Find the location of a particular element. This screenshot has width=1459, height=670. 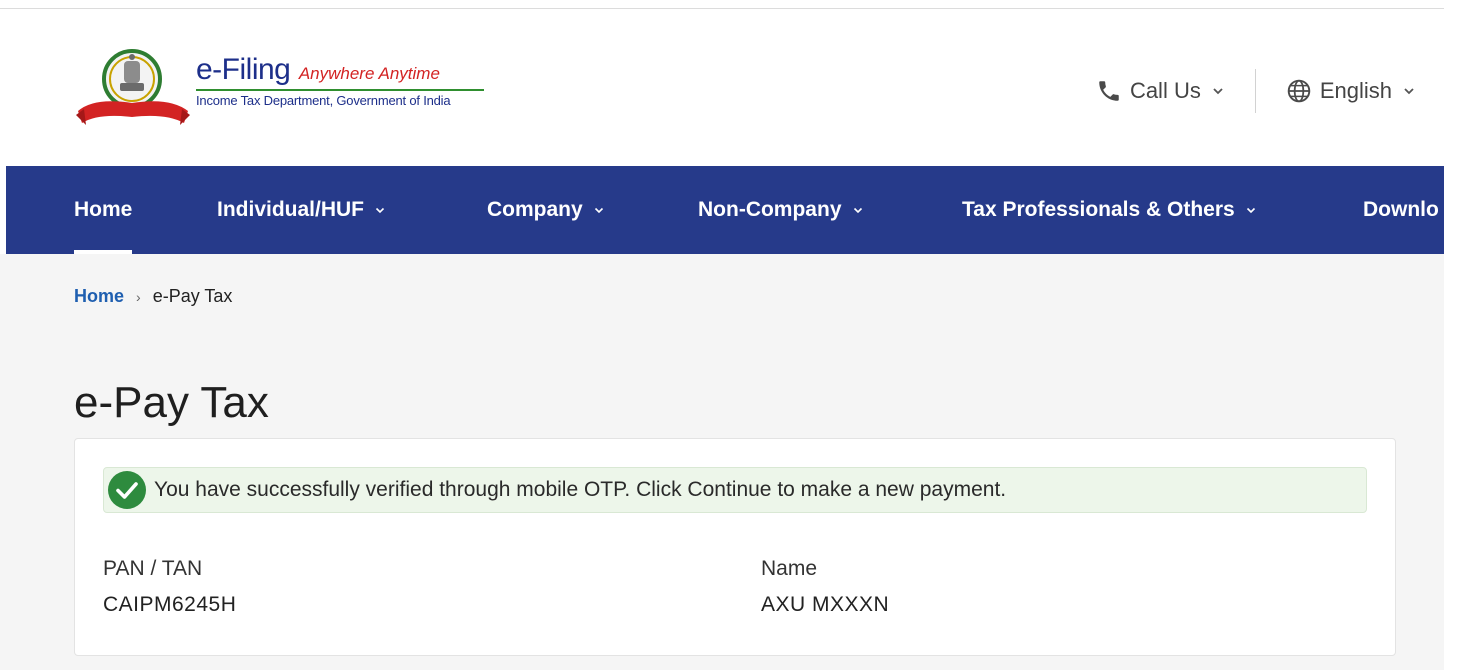

check-circle-icon is located at coordinates (127, 490).